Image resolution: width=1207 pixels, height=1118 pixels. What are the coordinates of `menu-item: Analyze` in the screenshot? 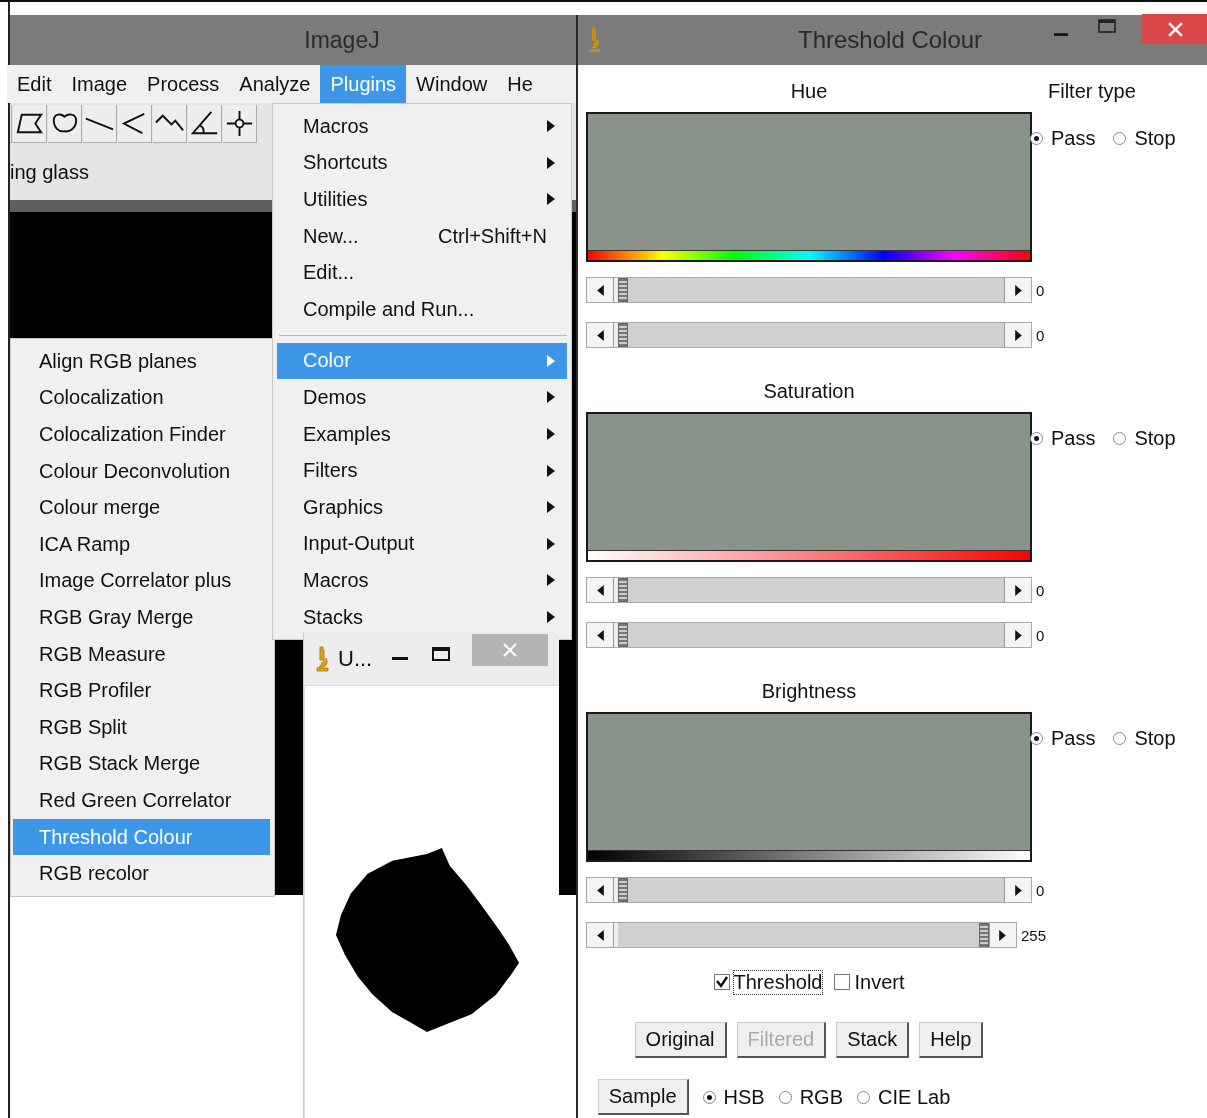 It's located at (275, 84).